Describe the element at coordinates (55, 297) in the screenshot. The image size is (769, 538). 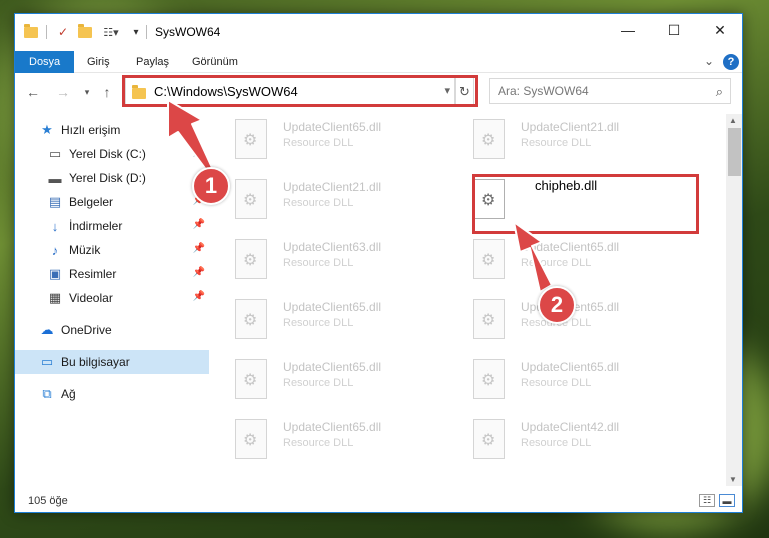
I see `video-icon: ▦` at that location.